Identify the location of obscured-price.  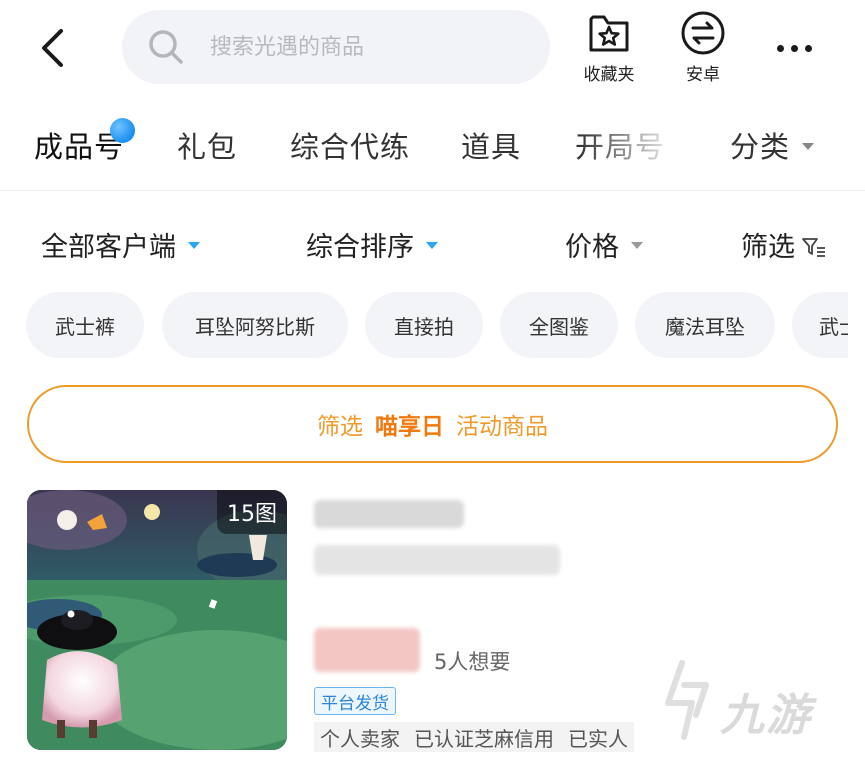
(367, 650).